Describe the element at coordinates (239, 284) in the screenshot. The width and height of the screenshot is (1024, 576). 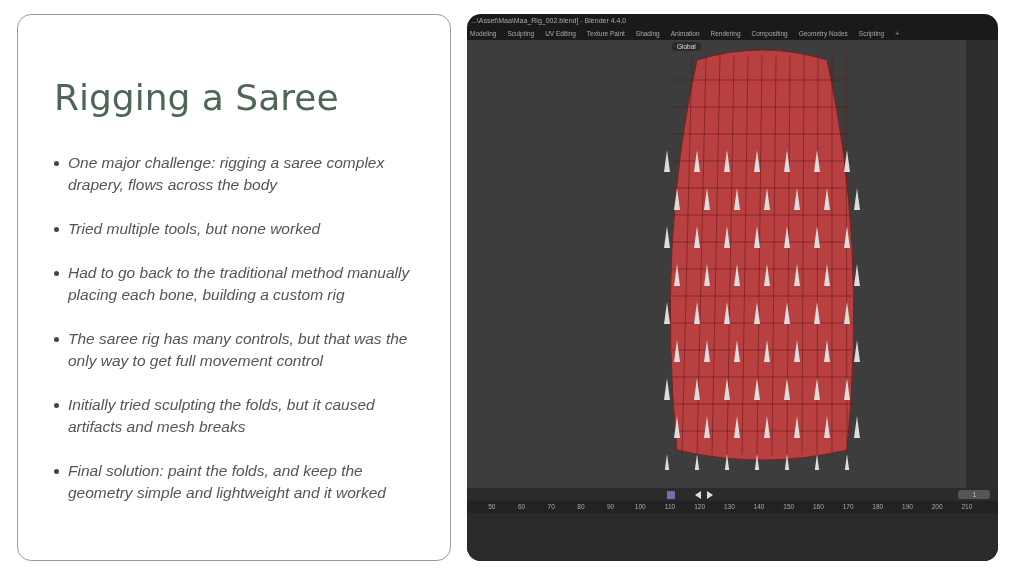
I see `bullet-text: Had to go back to the traditional method manually placing each bone, building a custom rig` at that location.